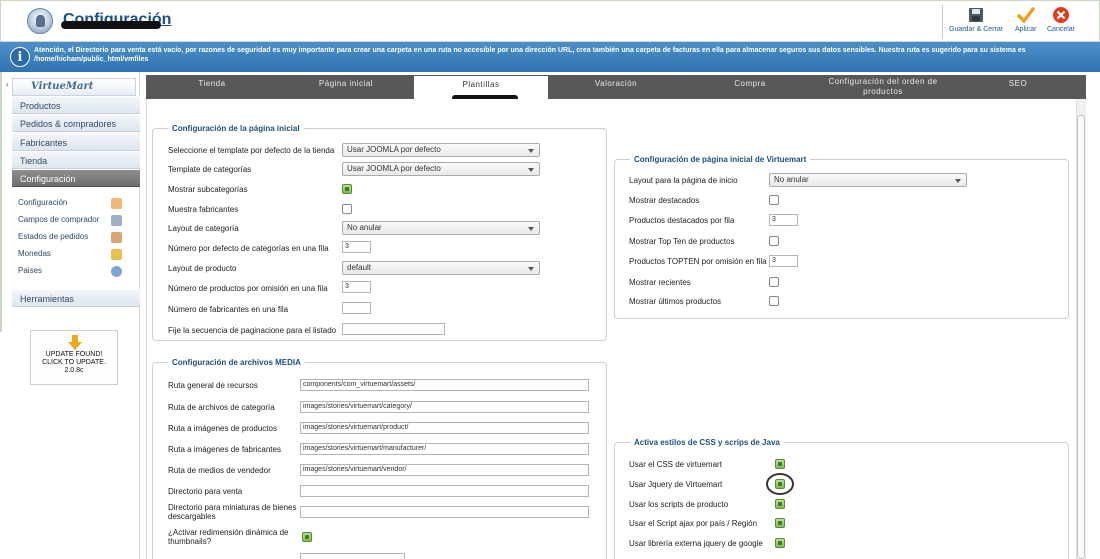  I want to click on cancel-button: Cancelar, so click(1061, 19).